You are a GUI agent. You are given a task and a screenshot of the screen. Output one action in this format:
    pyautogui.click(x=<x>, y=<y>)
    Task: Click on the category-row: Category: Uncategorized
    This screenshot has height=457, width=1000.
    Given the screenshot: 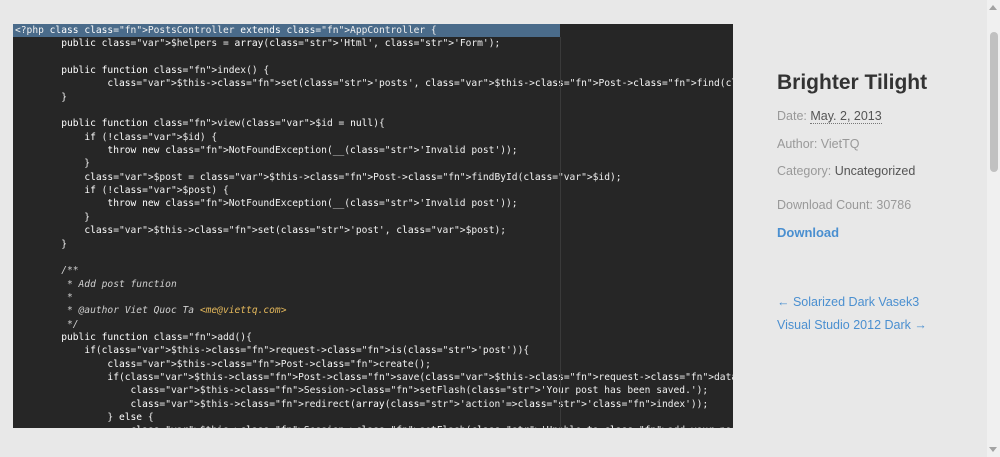 What is the action you would take?
    pyautogui.click(x=846, y=171)
    